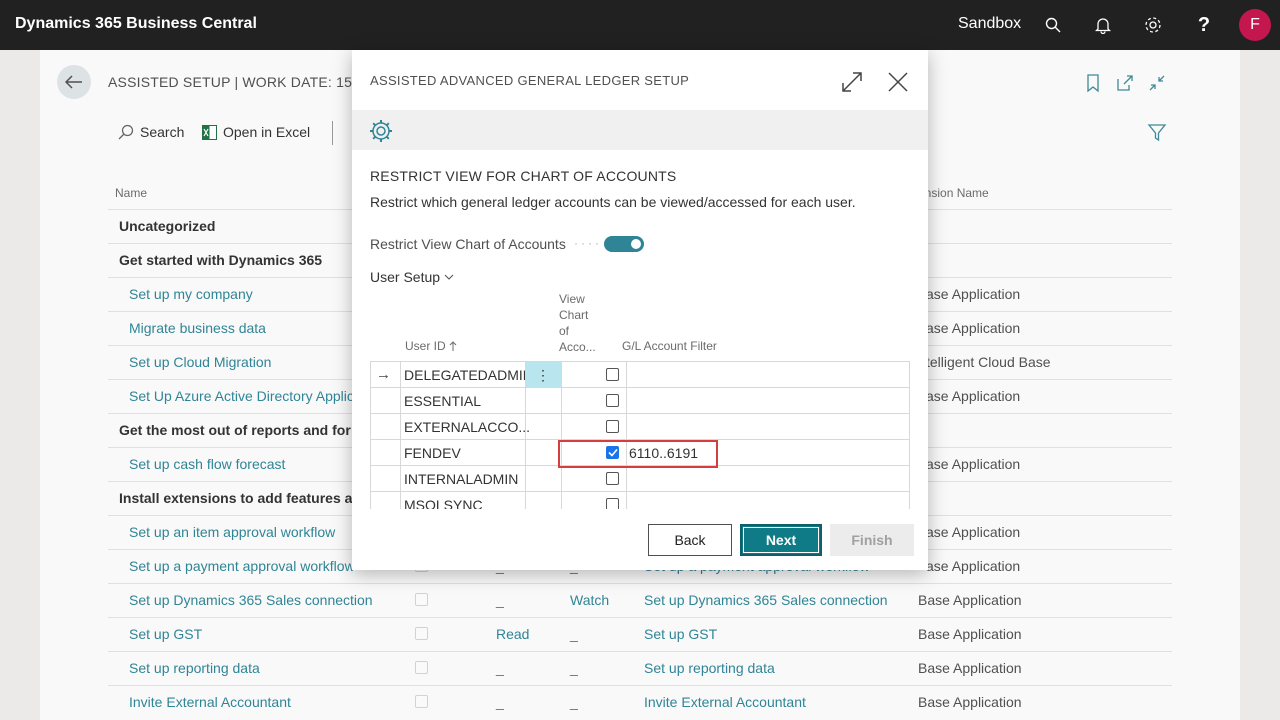 This screenshot has width=1280, height=720. What do you see at coordinates (432, 453) in the screenshot?
I see `user-id-cell: FENDEV` at bounding box center [432, 453].